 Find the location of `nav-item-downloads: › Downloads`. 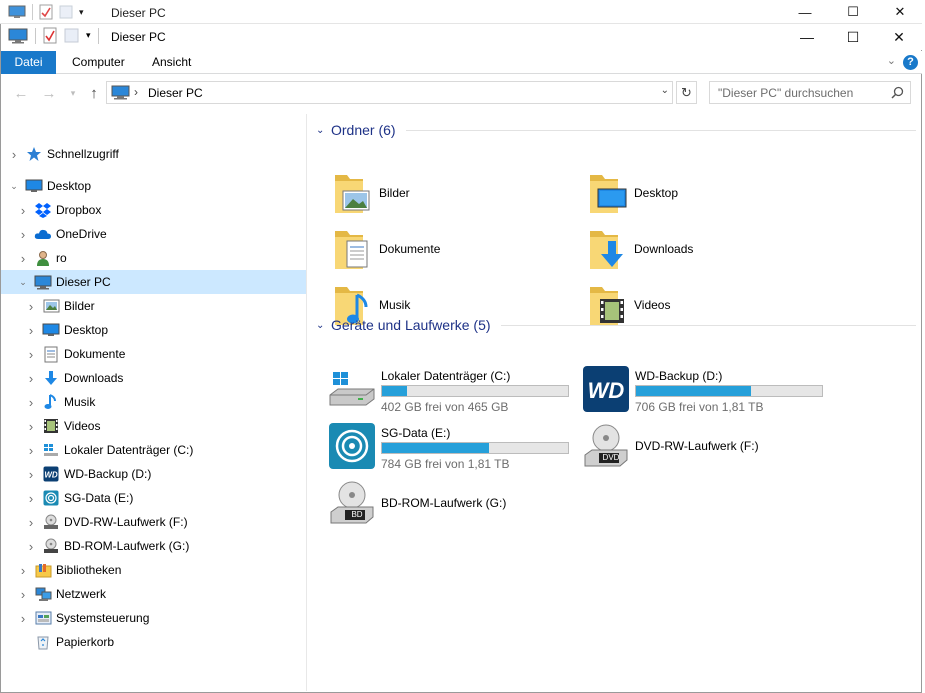

nav-item-downloads: › Downloads is located at coordinates (153, 378).